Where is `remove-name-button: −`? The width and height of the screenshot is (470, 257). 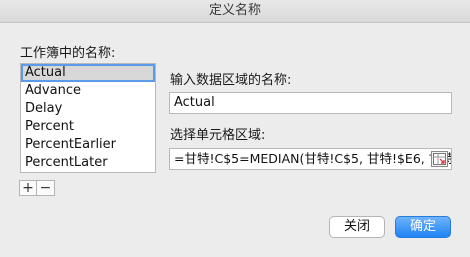 remove-name-button: − is located at coordinates (46, 188).